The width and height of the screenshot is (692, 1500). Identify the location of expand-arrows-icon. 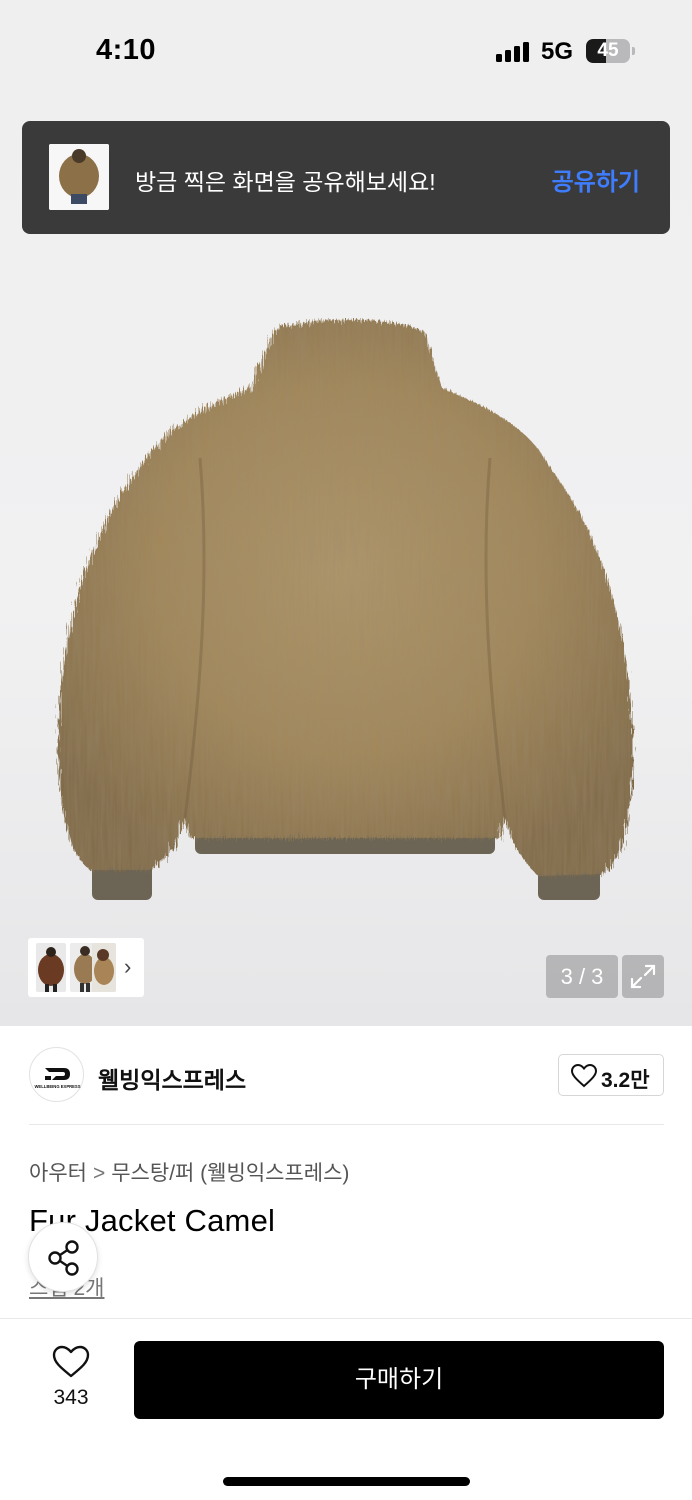
(643, 976).